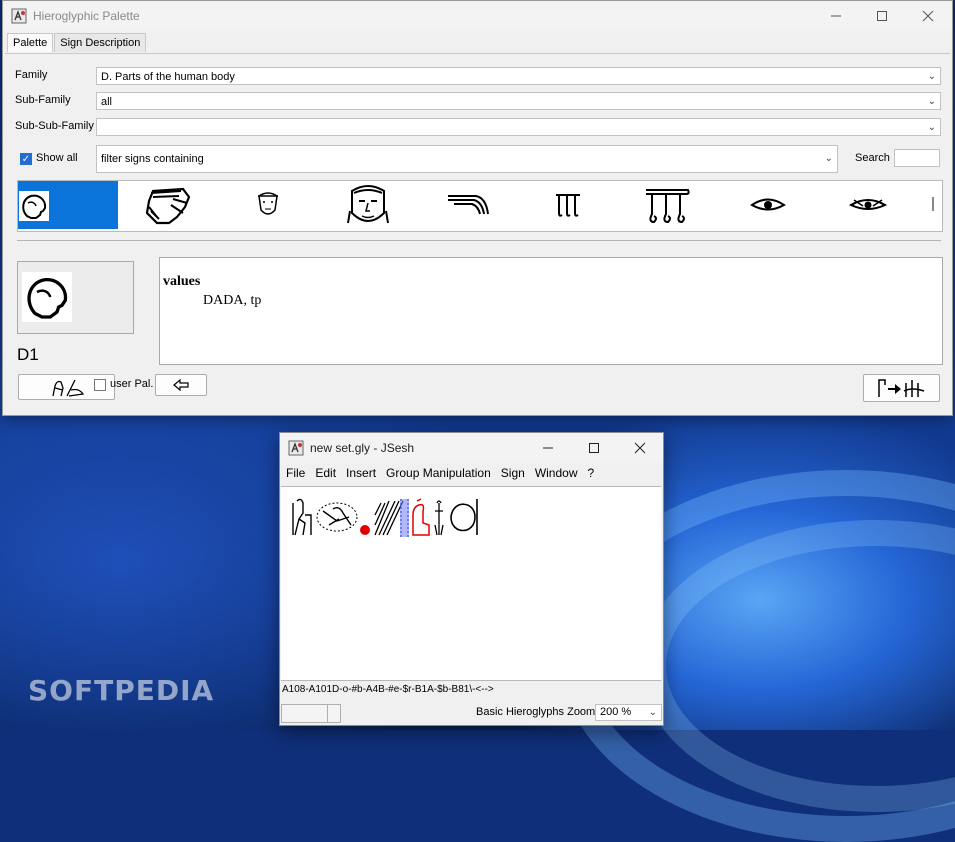 The height and width of the screenshot is (842, 955). I want to click on palette-title: Hieroglyphic Palette, so click(86, 16).